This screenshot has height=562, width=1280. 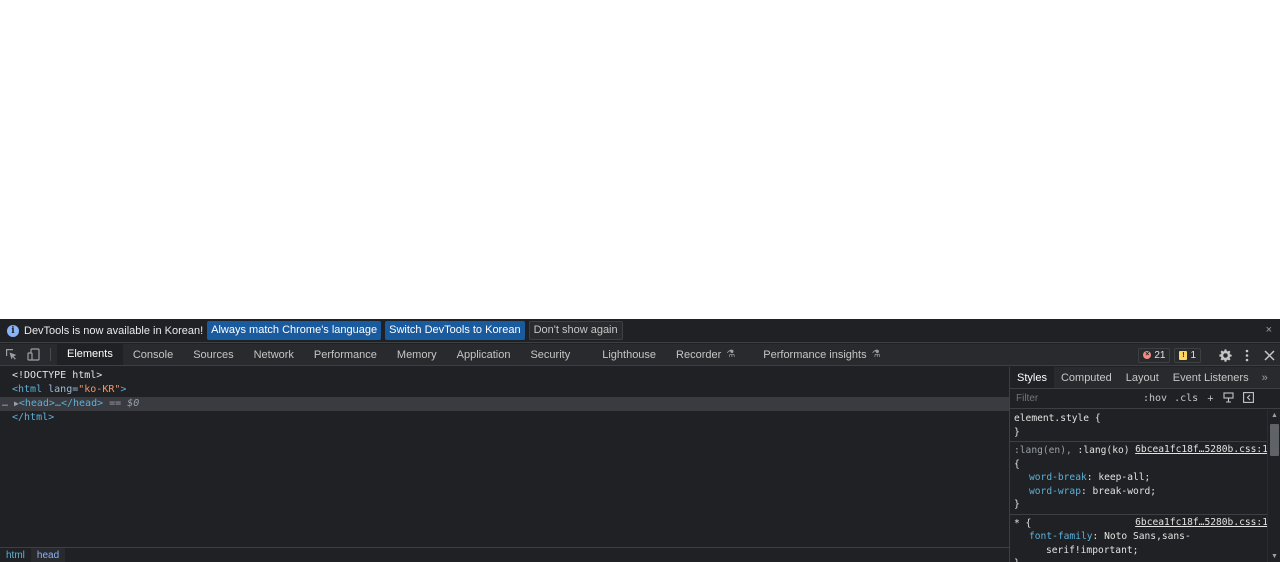 I want to click on tab-recorder-label: Recorder, so click(x=699, y=354).